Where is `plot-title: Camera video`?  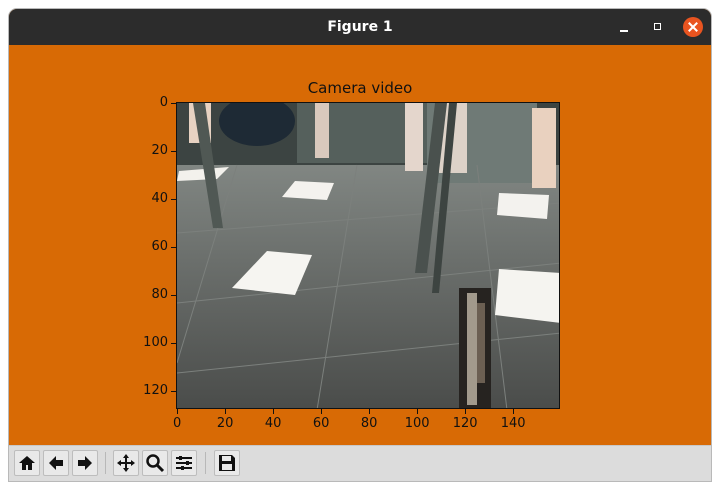 plot-title: Camera video is located at coordinates (360, 88).